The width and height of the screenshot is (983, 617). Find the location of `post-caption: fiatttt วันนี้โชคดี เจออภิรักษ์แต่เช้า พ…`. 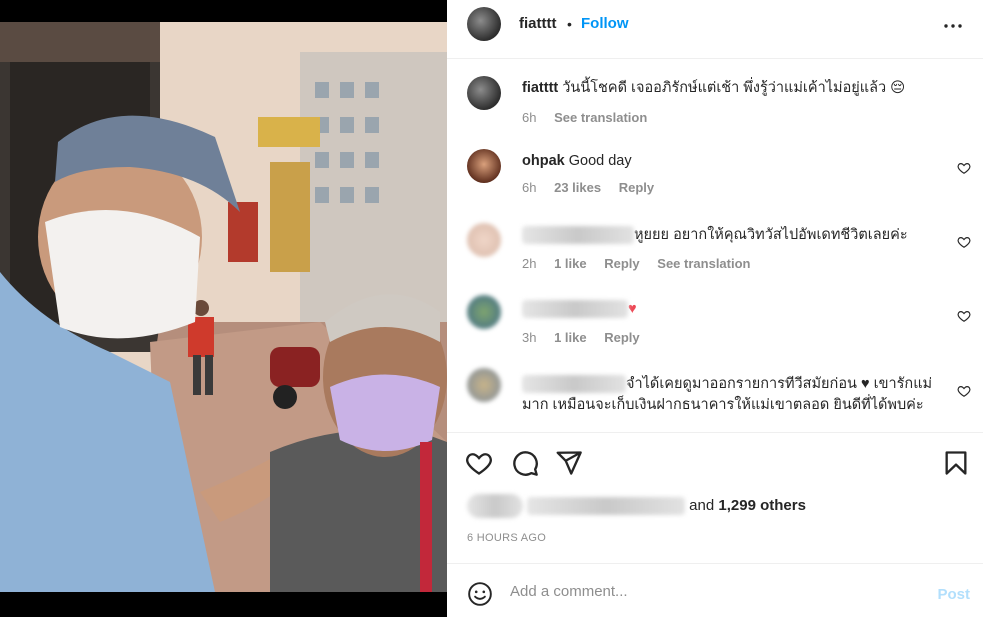

post-caption: fiatttt วันนี้โชคดี เจออภิรักษ์แต่เช้า พ… is located at coordinates (715, 106).